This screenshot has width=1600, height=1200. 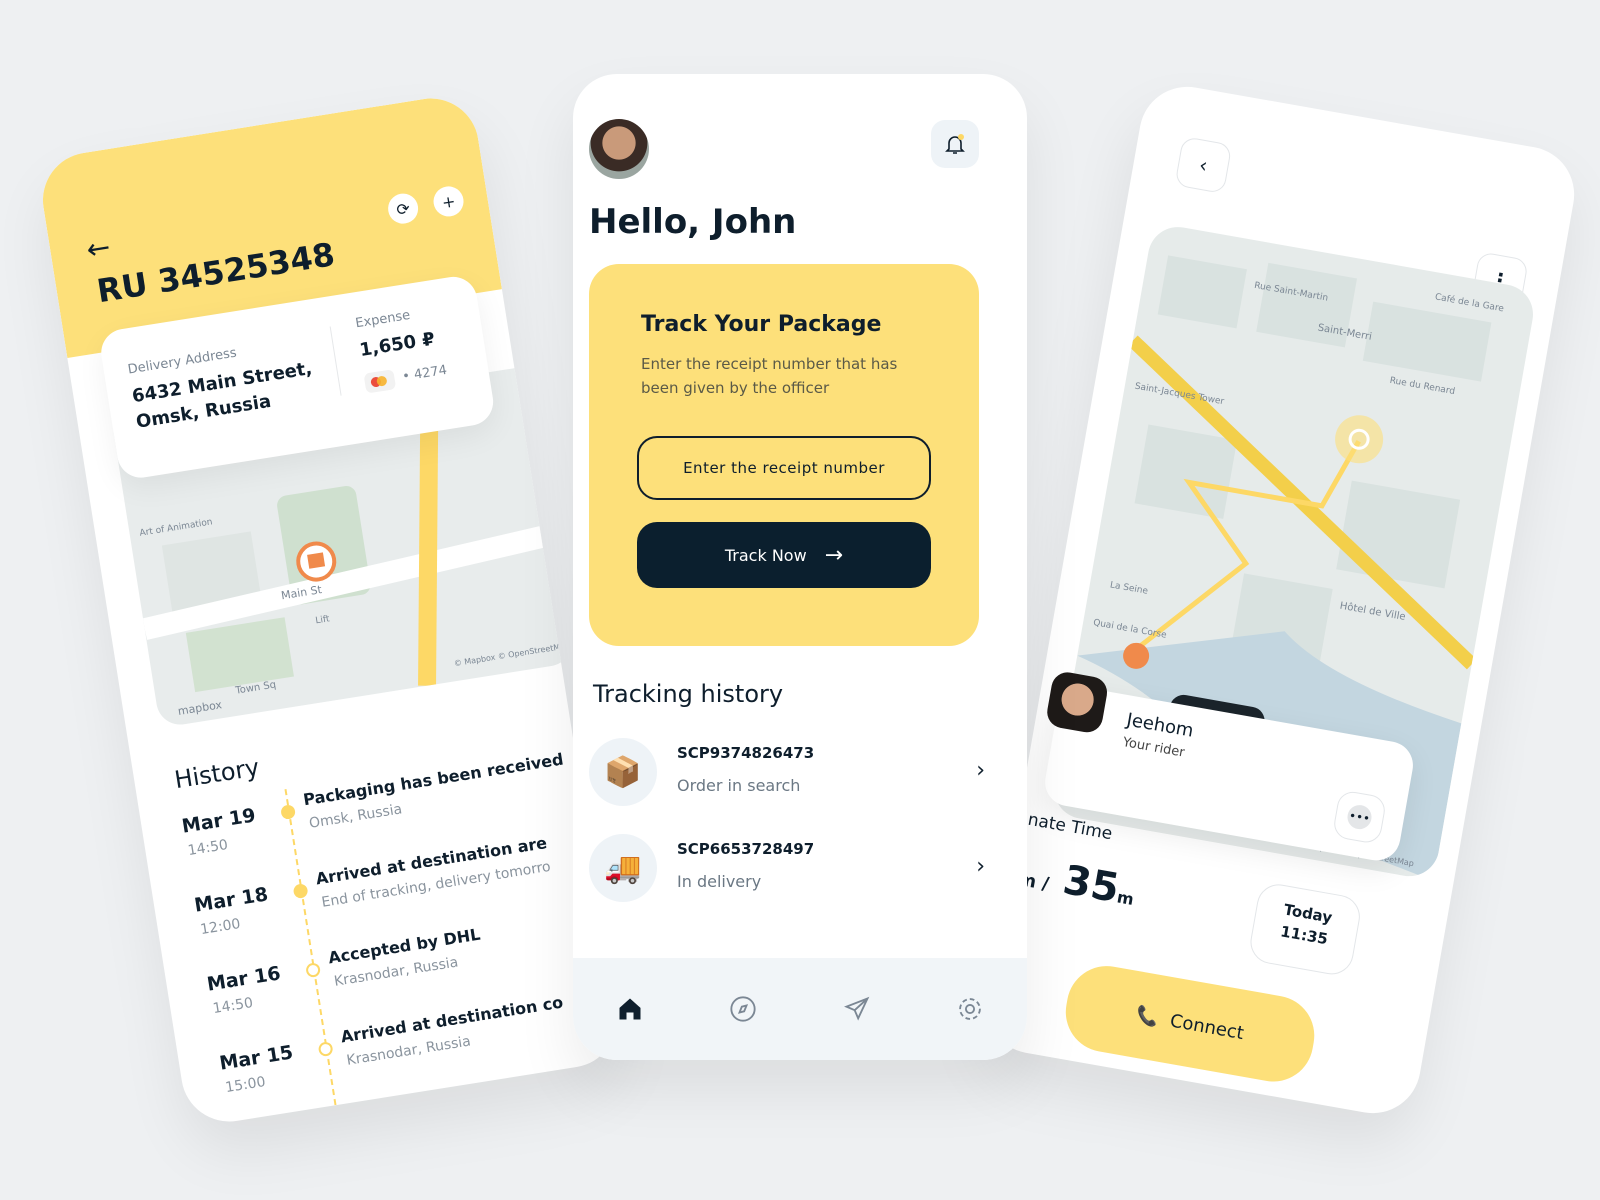 I want to click on package-item: 📦 SCP9374826473 Order in search ›, so click(x=789, y=774).